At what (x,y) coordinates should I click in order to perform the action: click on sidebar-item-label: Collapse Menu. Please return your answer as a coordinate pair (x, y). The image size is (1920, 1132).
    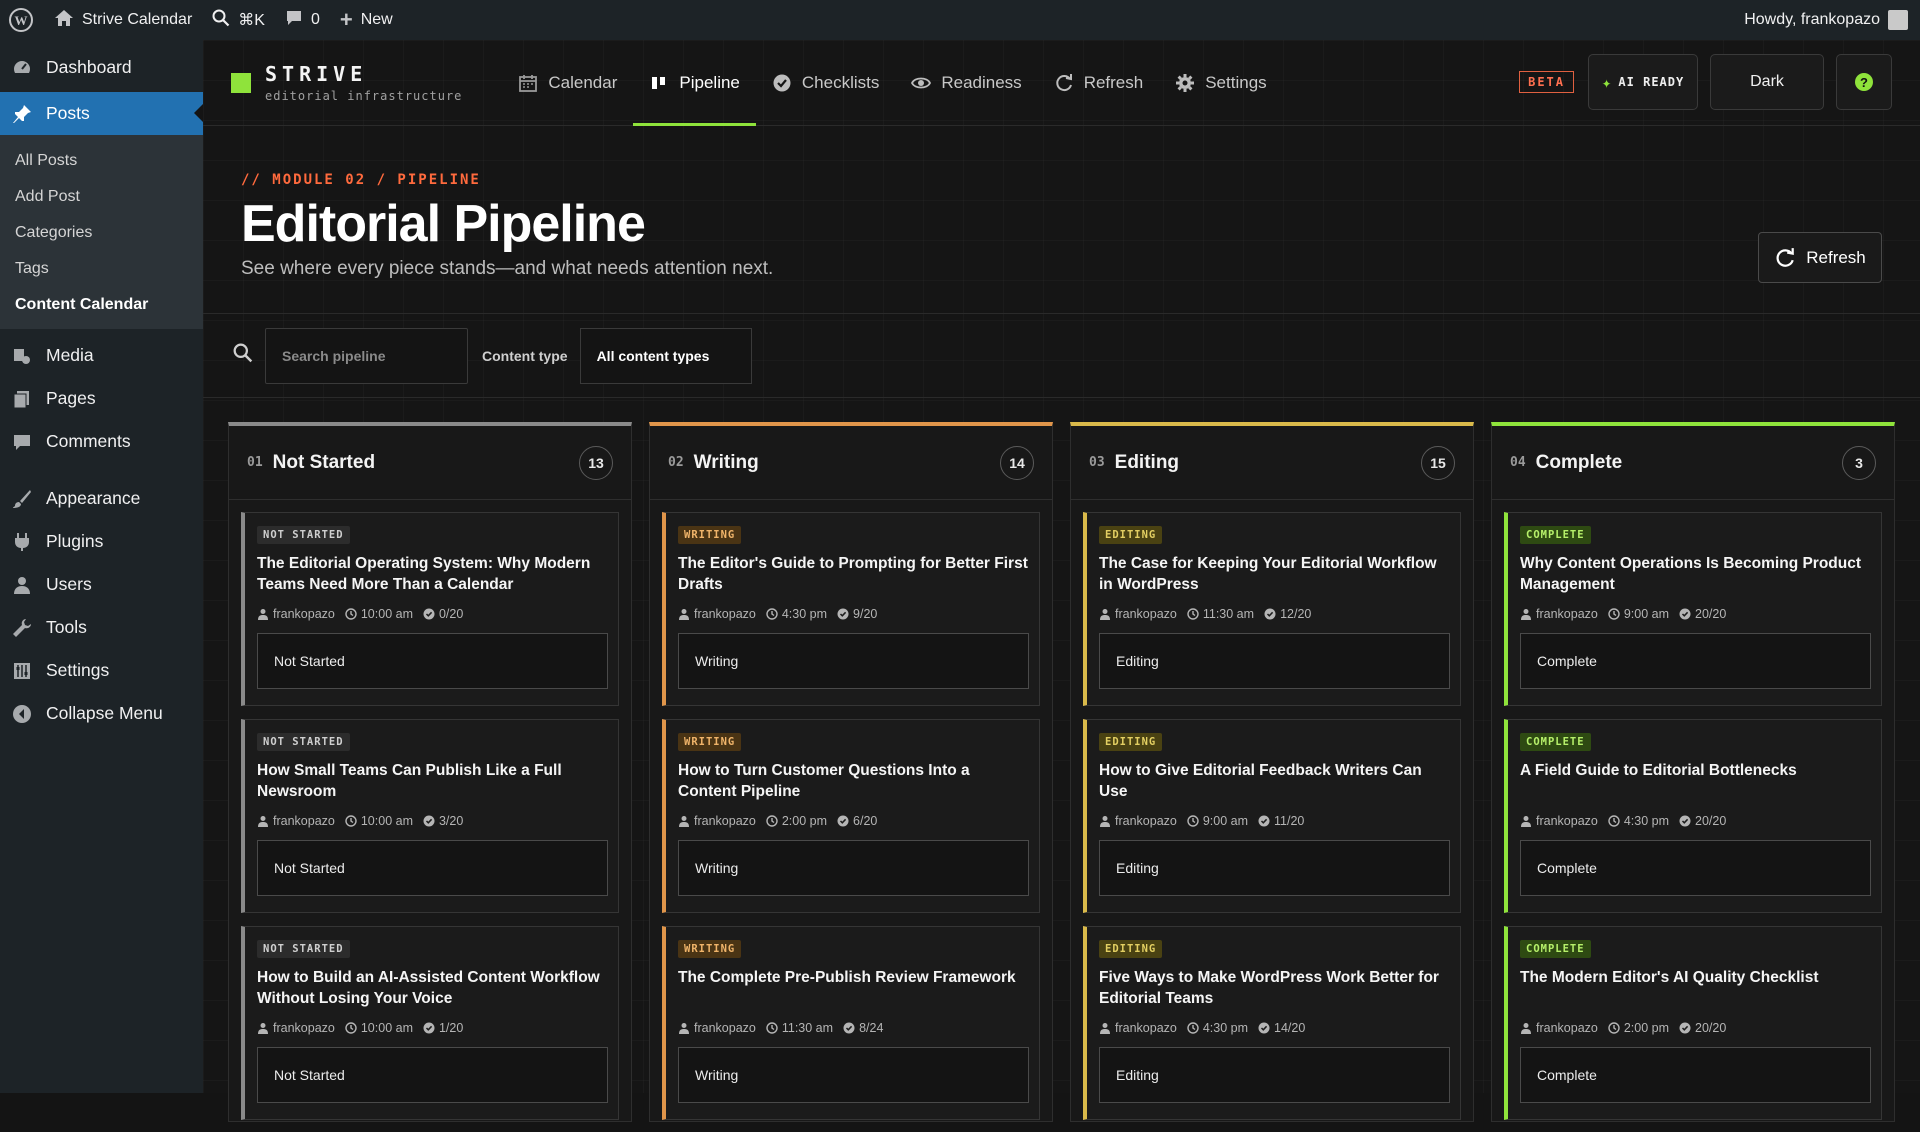
    Looking at the image, I should click on (104, 713).